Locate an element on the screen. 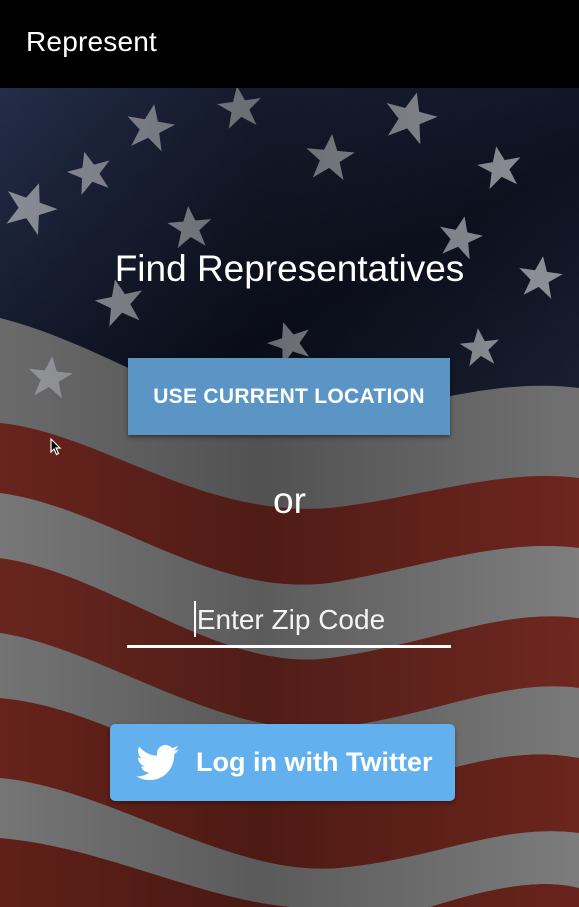 This screenshot has height=907, width=579. zip-code-input is located at coordinates (291, 620).